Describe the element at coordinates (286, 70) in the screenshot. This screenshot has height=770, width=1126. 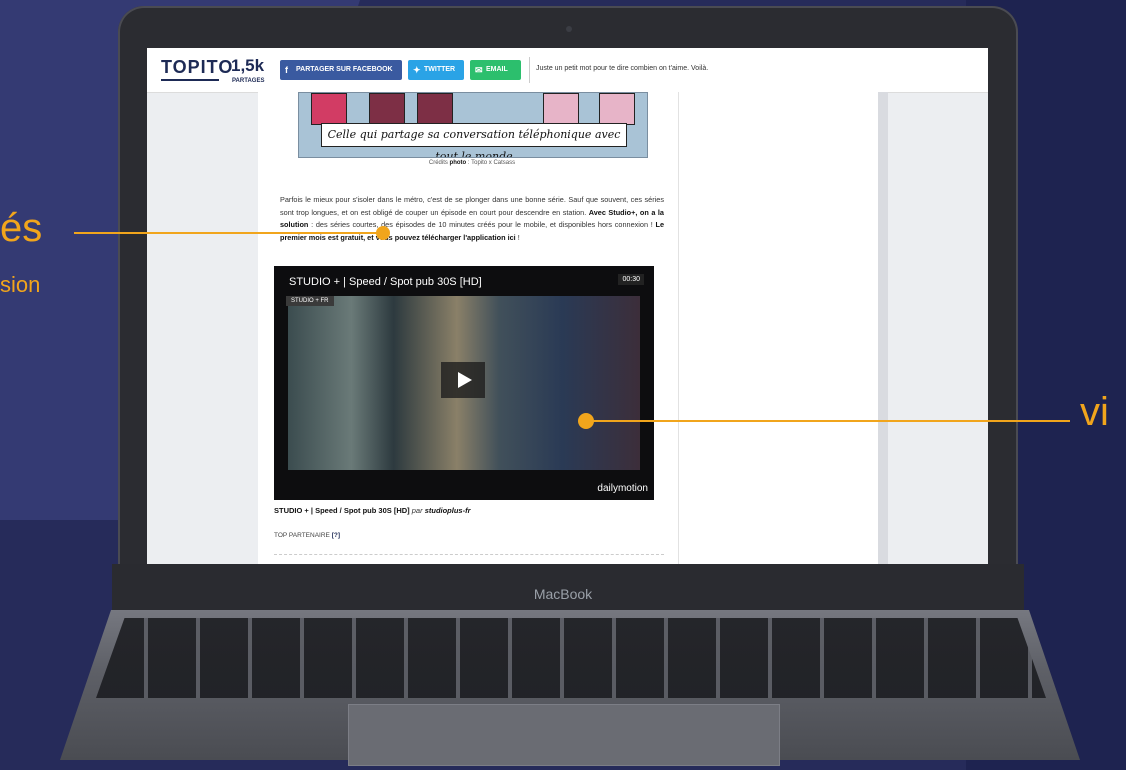
I see `facebook-icon: f` at that location.